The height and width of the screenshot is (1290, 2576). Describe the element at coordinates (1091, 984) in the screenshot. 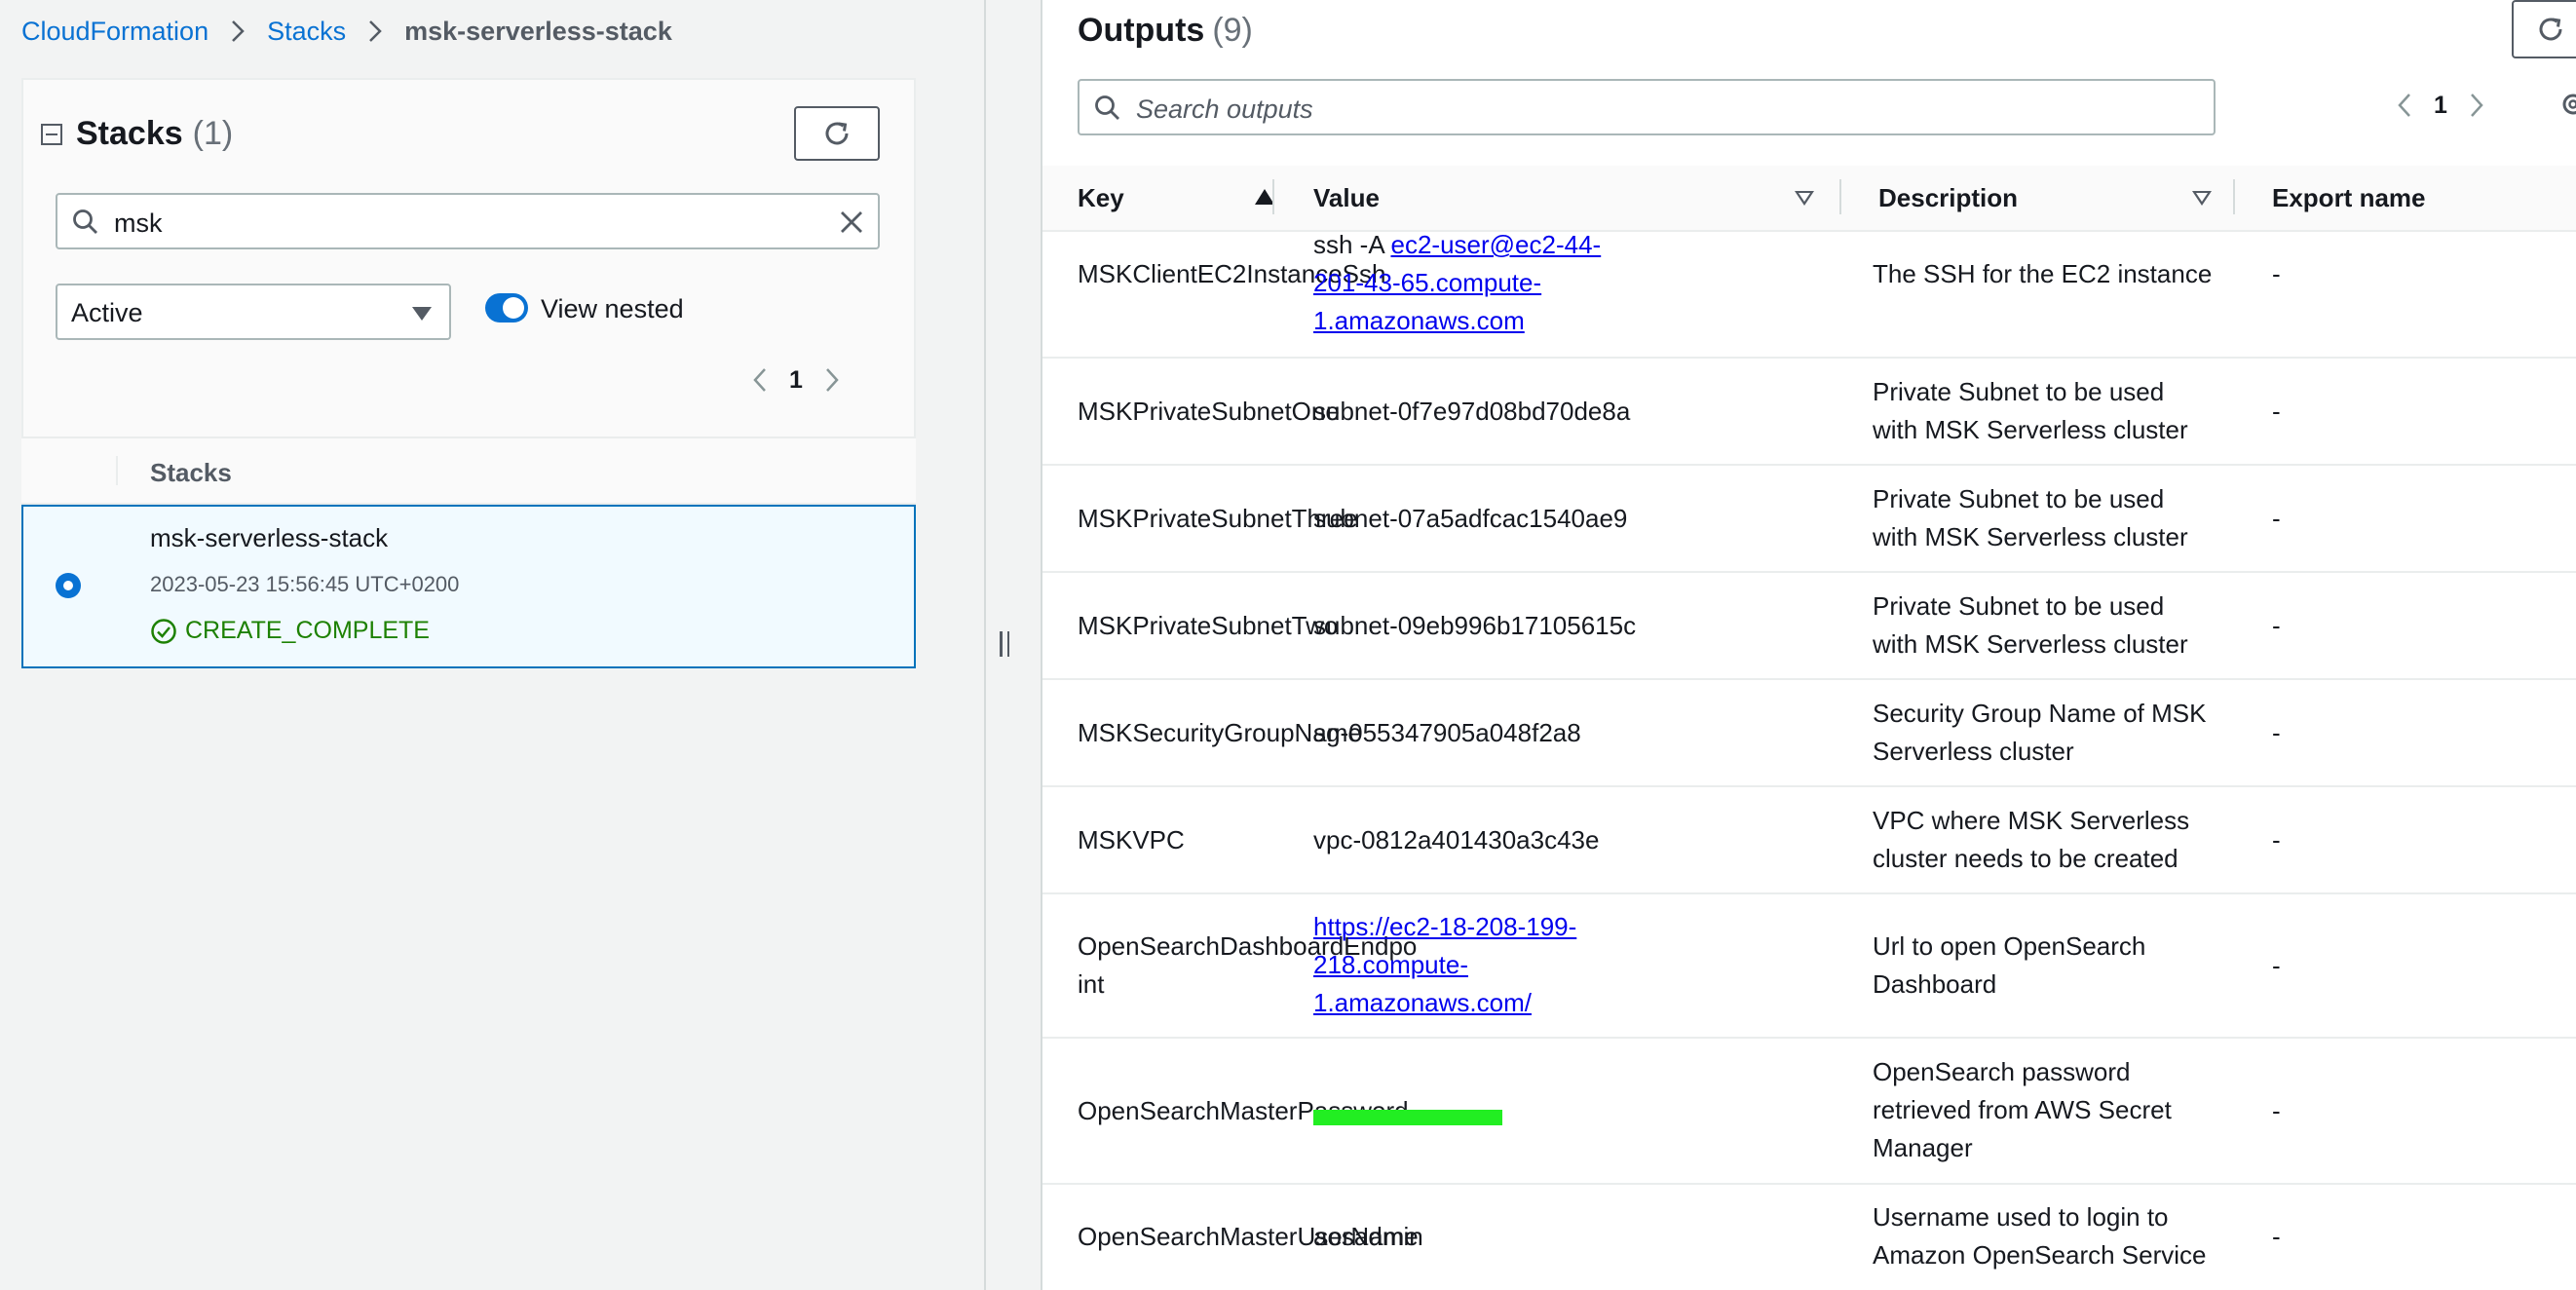

I see `key-line: int` at that location.